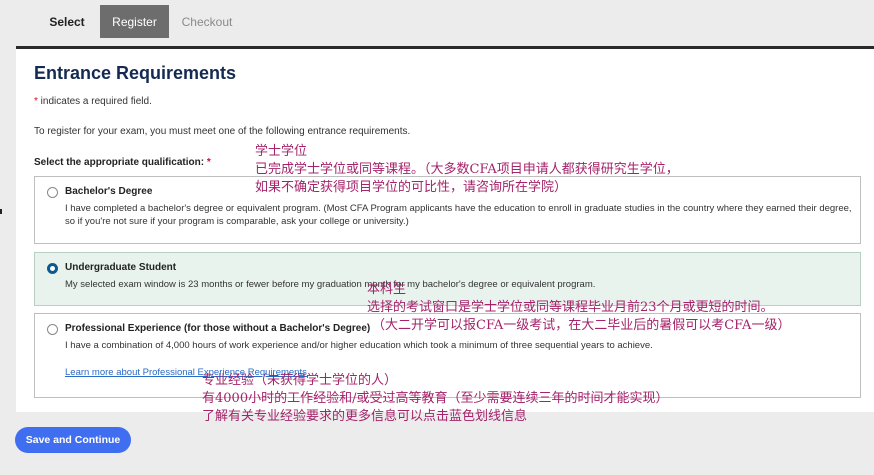  I want to click on qualification-label-text: Select the appropriate qualification:, so click(120, 162).